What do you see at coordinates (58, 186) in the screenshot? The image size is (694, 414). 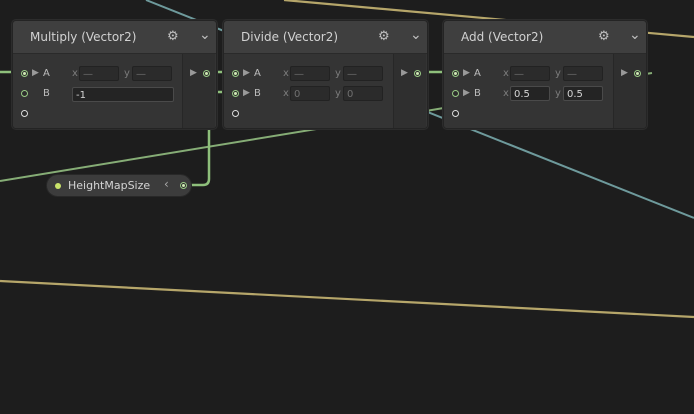 I see `property-type-dot` at bounding box center [58, 186].